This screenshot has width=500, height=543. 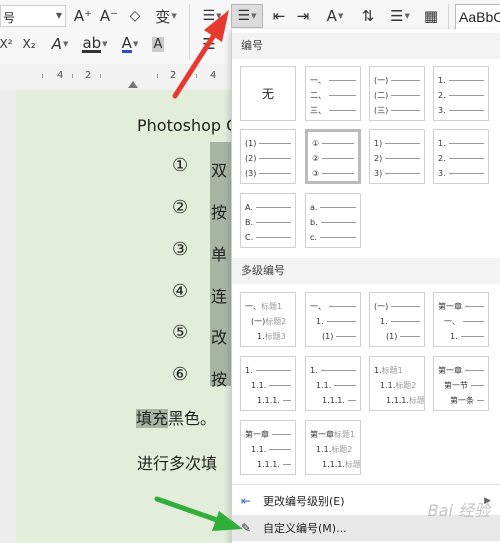 What do you see at coordinates (268, 336) in the screenshot?
I see `tile-row: 1. 标题3` at bounding box center [268, 336].